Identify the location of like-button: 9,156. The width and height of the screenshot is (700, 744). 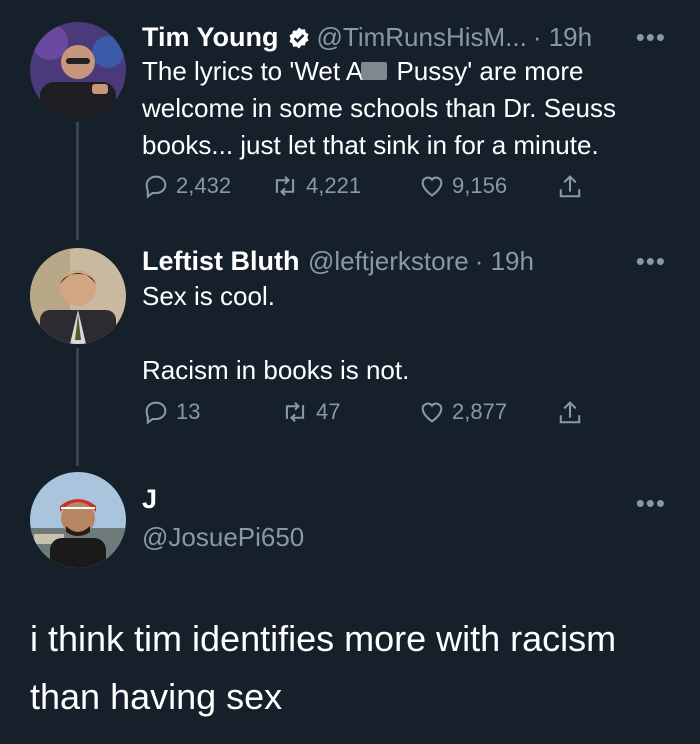
(462, 186).